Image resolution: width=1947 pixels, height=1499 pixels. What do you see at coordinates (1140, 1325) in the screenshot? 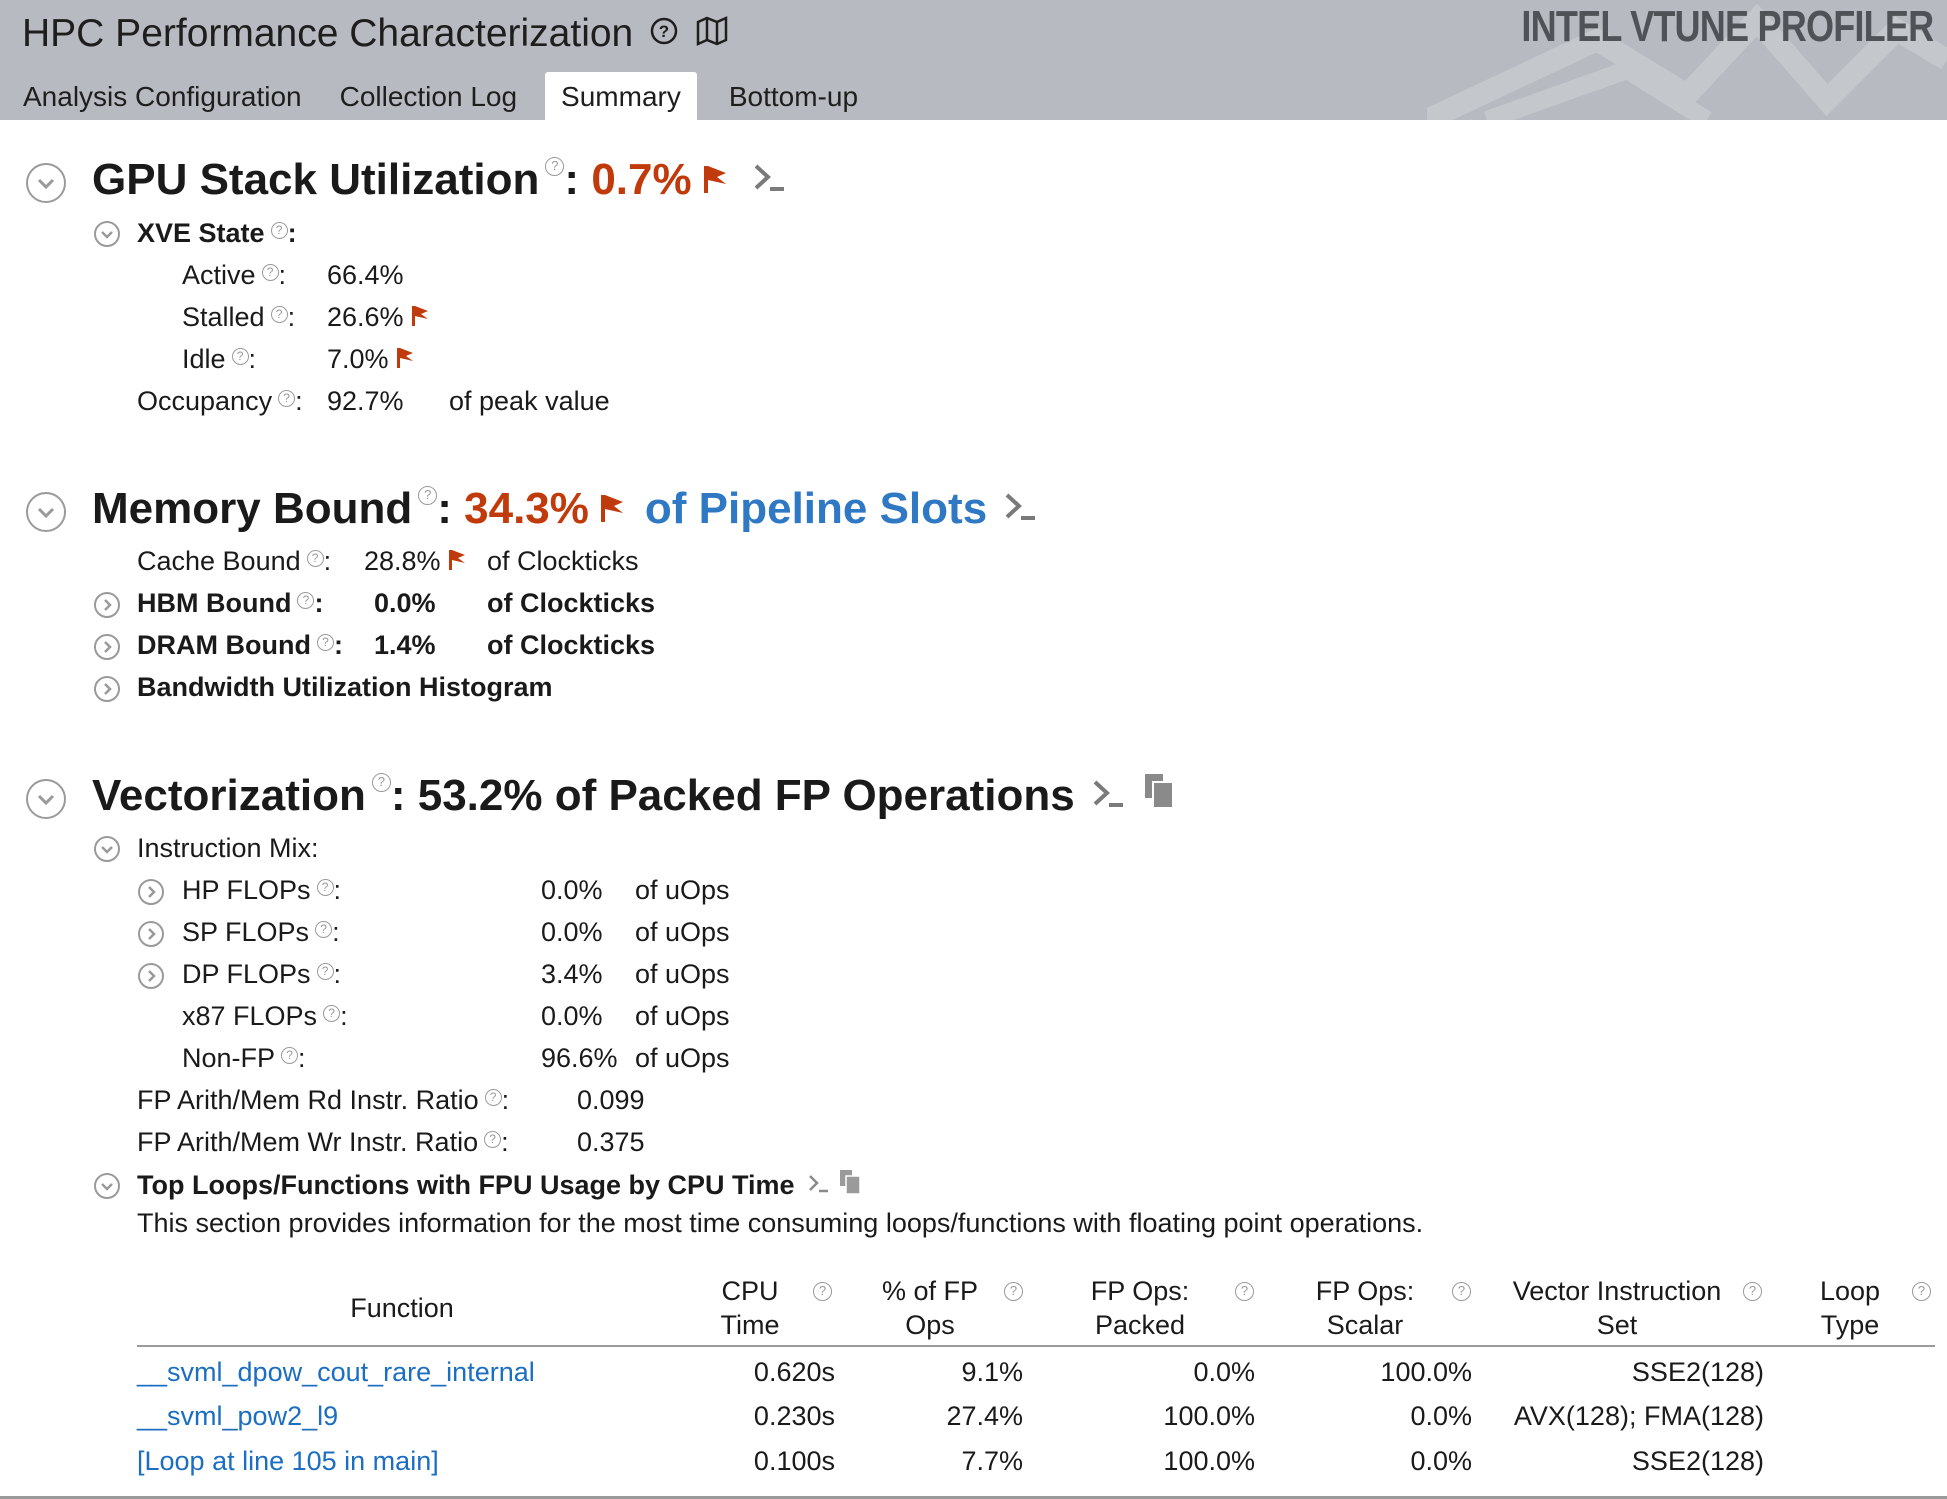
I see `col-header-fp-packed-line2: Packed` at bounding box center [1140, 1325].